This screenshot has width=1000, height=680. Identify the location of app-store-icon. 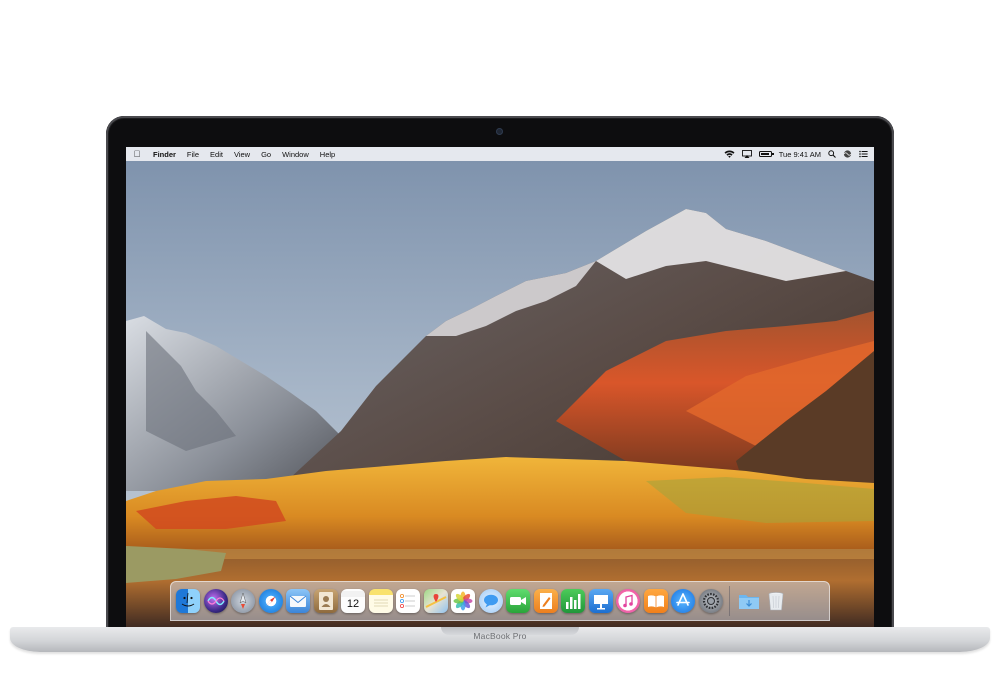
(683, 601).